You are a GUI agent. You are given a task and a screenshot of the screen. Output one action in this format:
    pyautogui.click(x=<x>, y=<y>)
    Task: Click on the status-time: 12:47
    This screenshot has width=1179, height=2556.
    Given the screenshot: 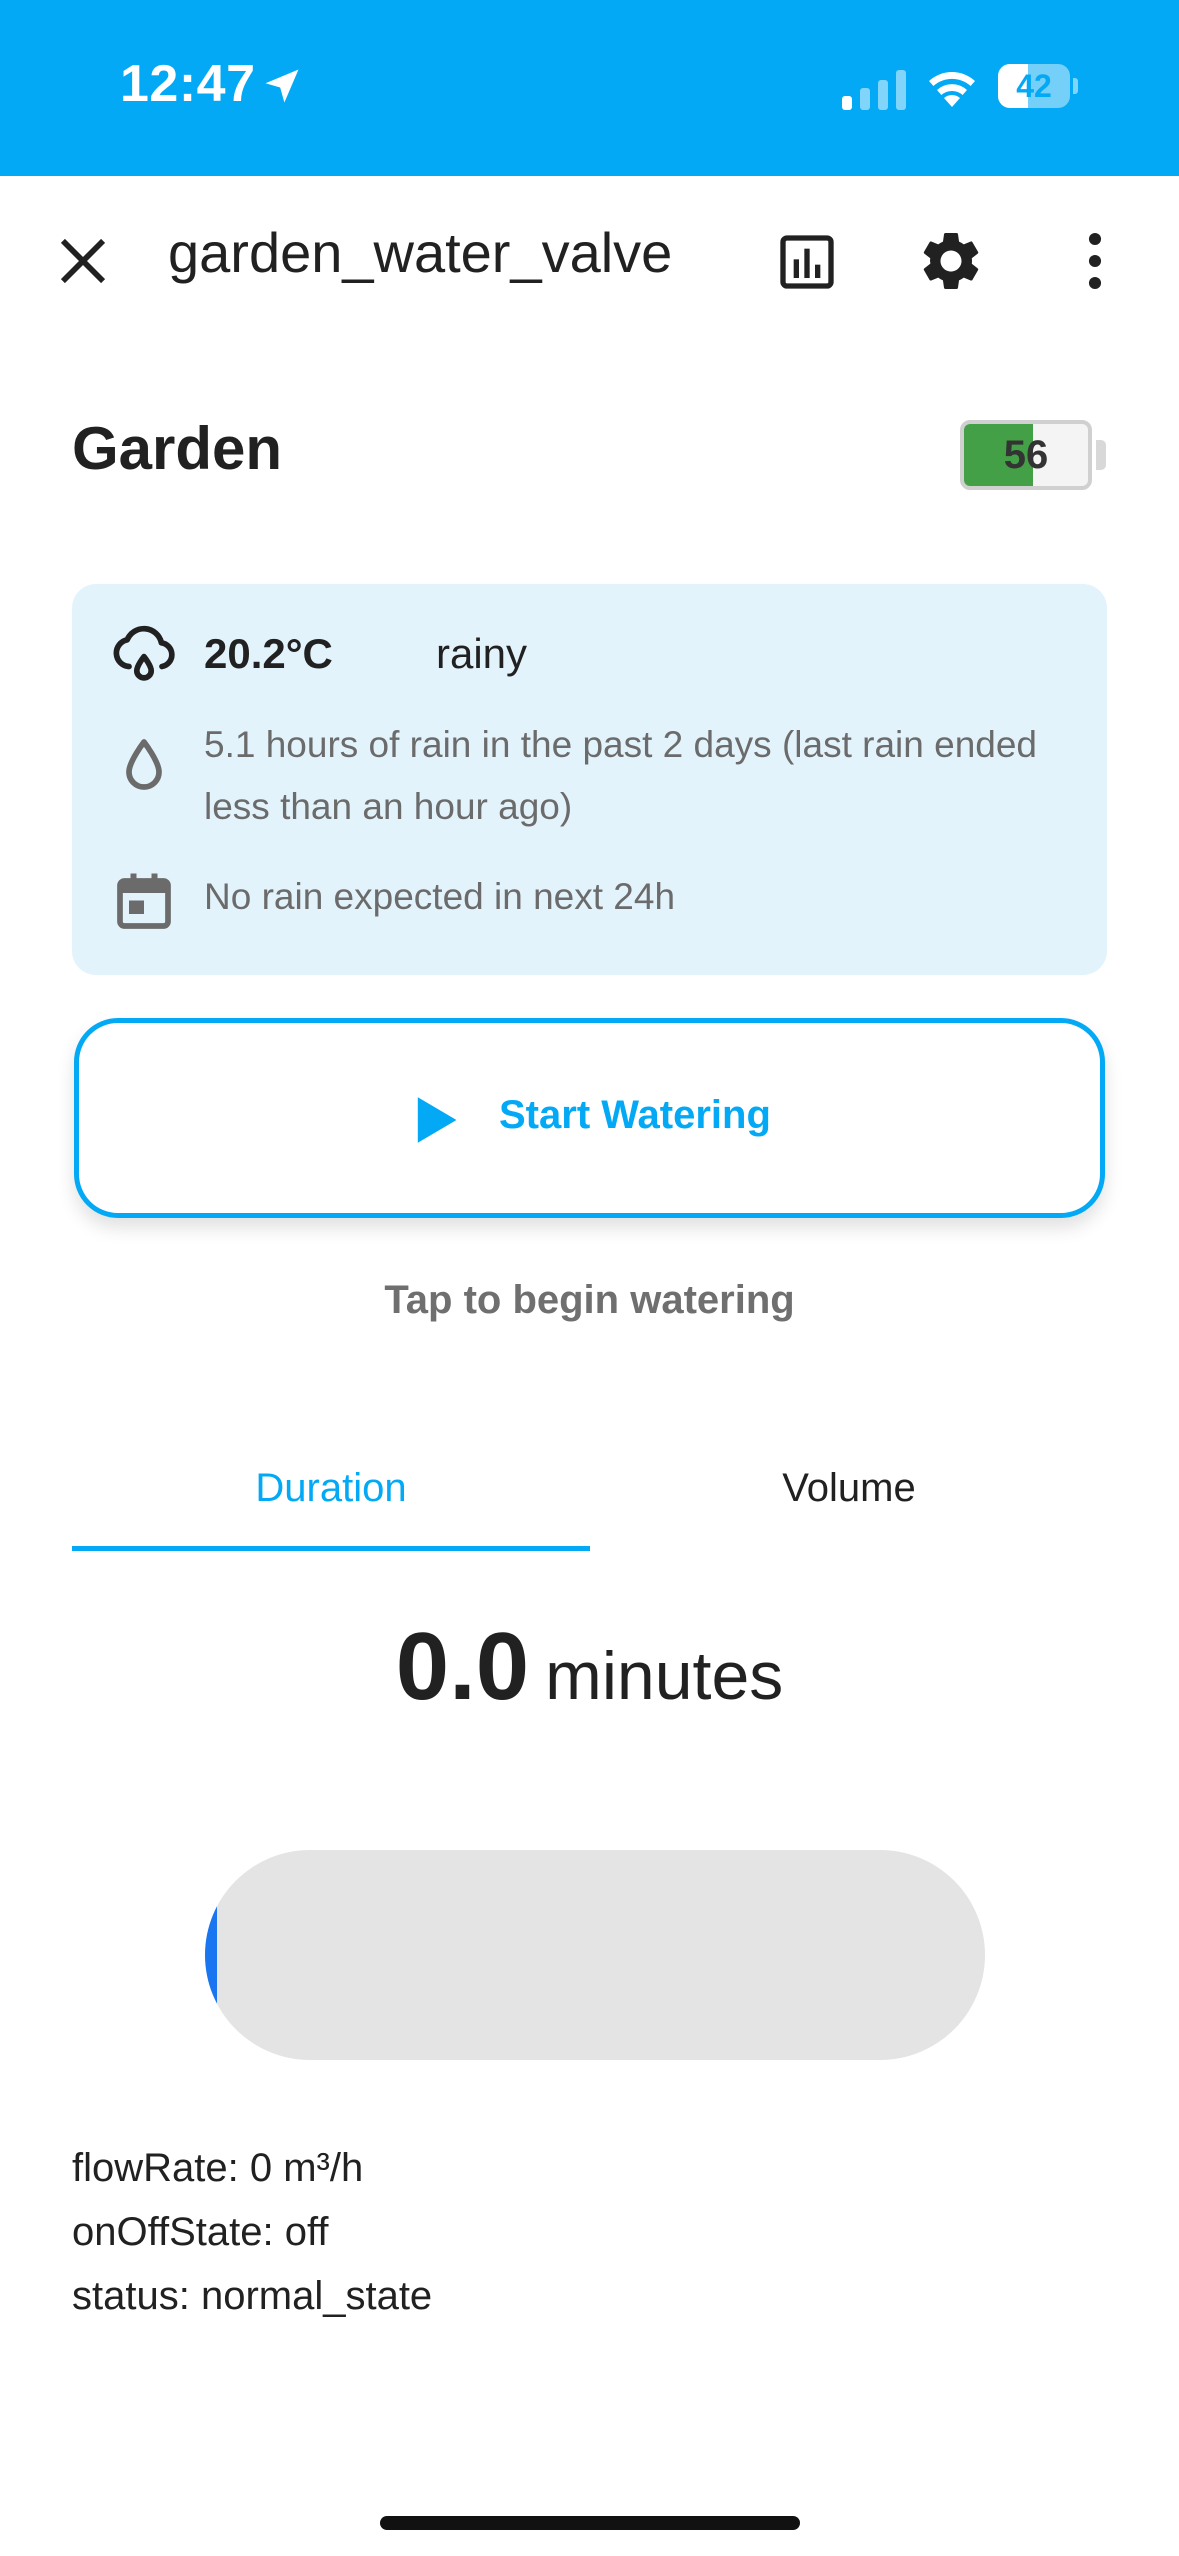 What is the action you would take?
    pyautogui.click(x=188, y=84)
    